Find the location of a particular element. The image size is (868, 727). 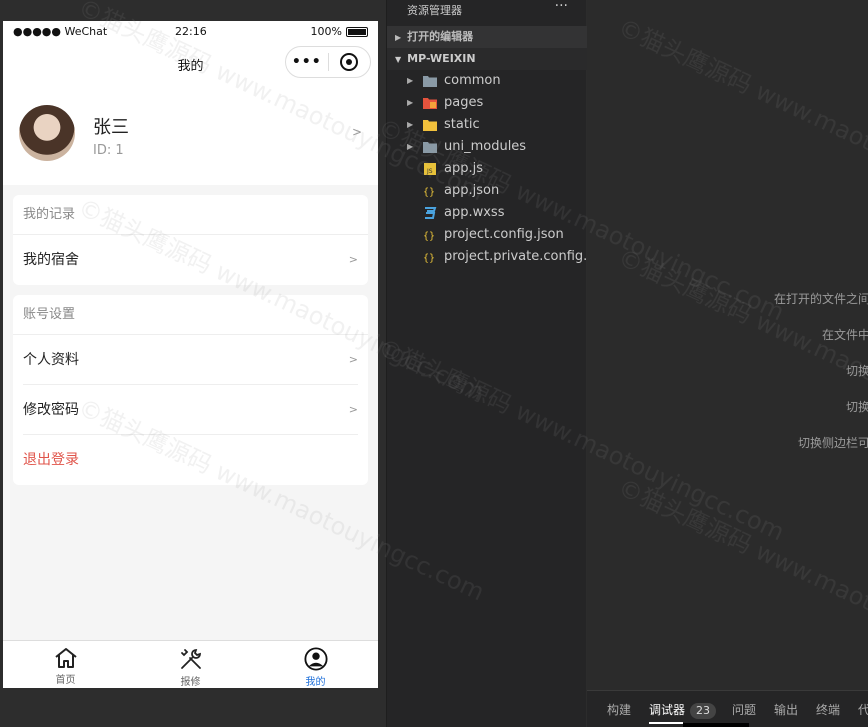

tab-output: 输出 is located at coordinates (786, 709).